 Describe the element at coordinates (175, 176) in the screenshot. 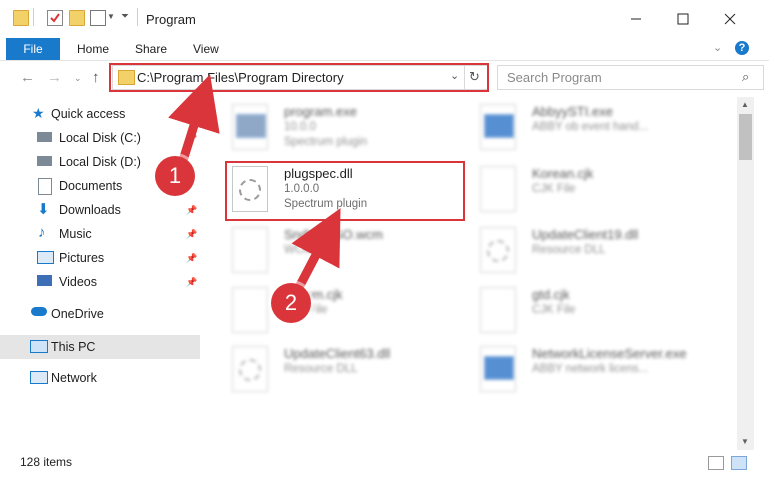

I see `step-1-marker: 1` at that location.